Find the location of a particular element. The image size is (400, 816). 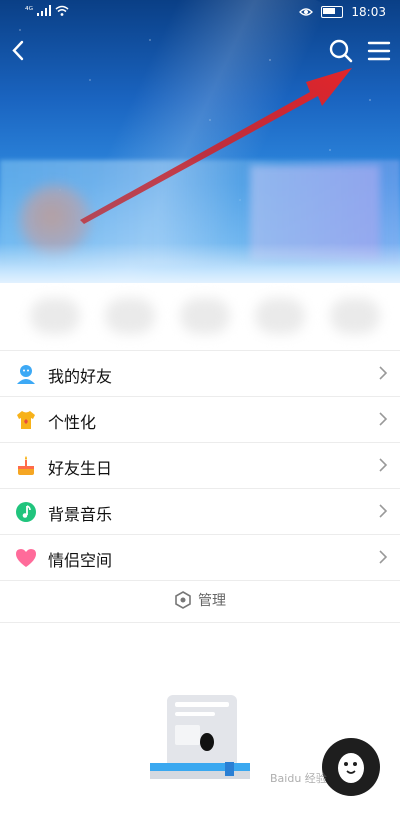

chevron-left-icon is located at coordinates (18, 50).